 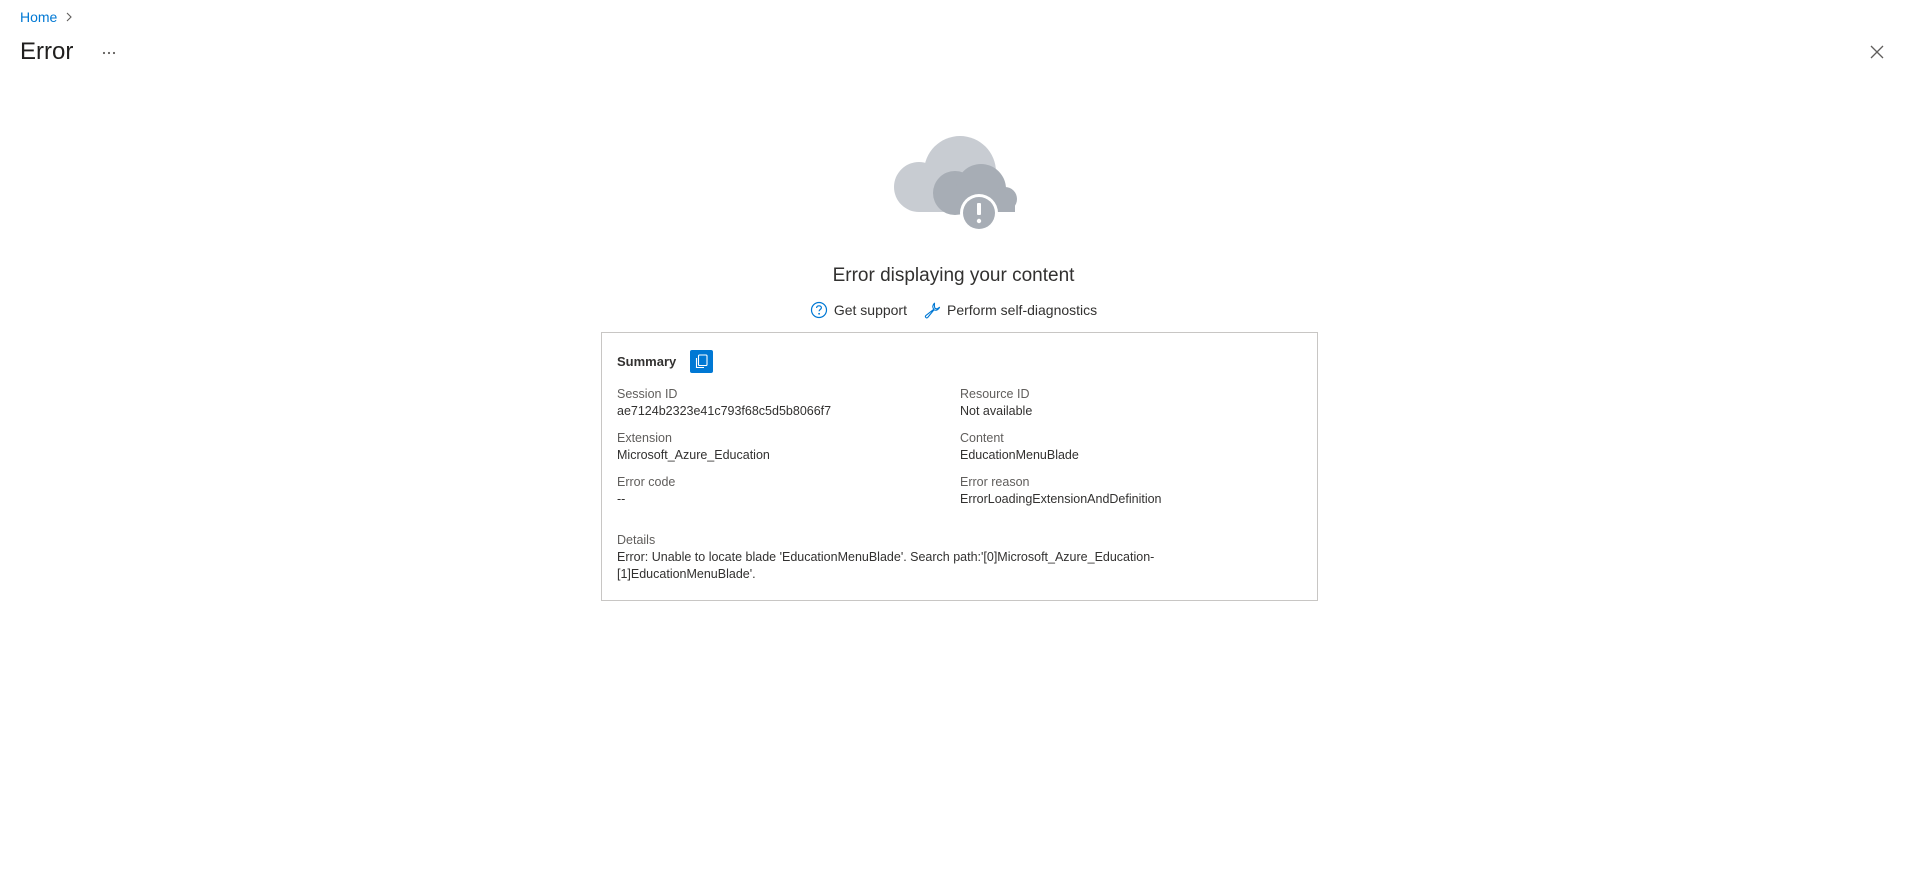 What do you see at coordinates (788, 447) in the screenshot?
I see `extension-field: Extension Microsoft_Azure_Education` at bounding box center [788, 447].